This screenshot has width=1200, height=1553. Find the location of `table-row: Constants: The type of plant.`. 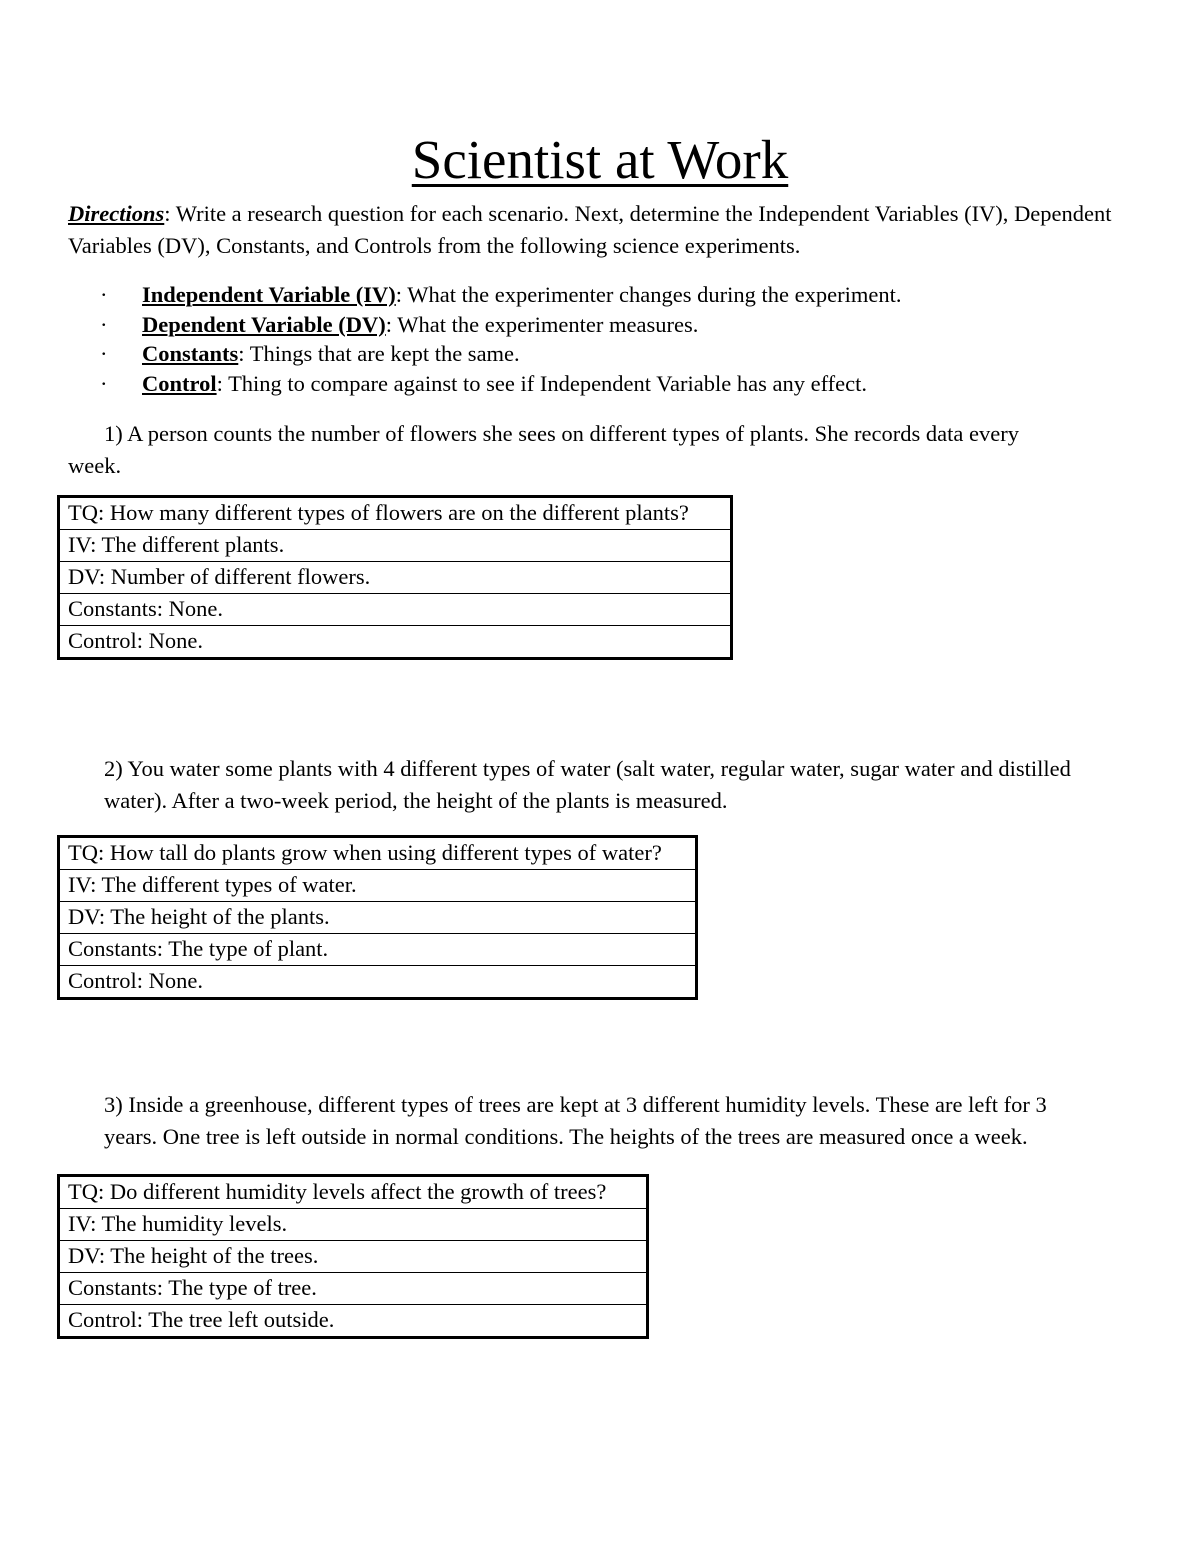

table-row: Constants: The type of plant. is located at coordinates (377, 949).